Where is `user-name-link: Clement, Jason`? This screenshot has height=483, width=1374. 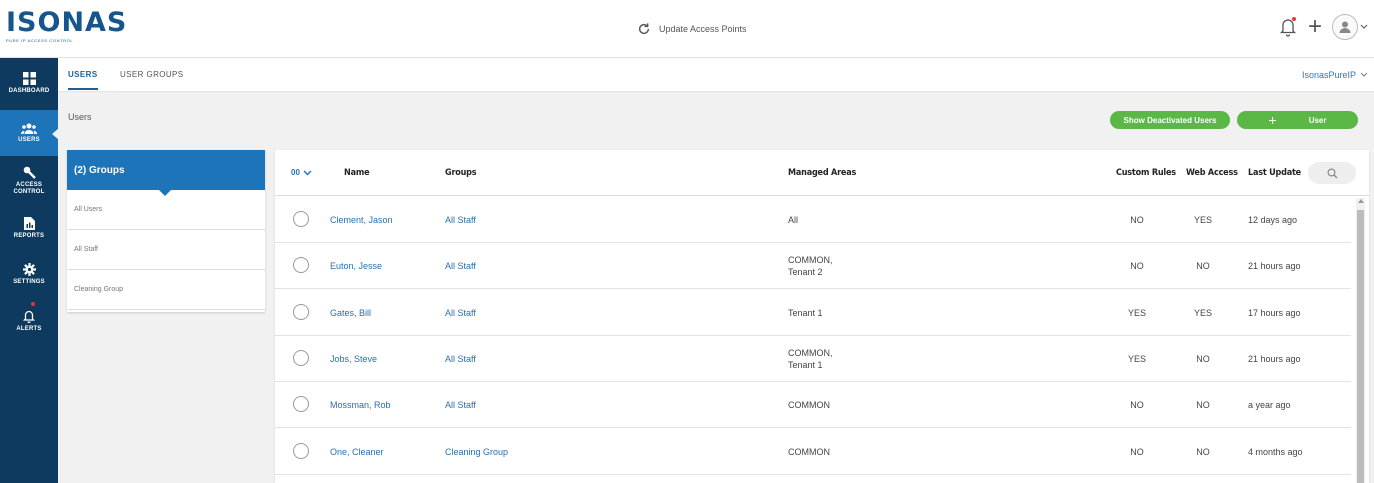
user-name-link: Clement, Jason is located at coordinates (361, 220).